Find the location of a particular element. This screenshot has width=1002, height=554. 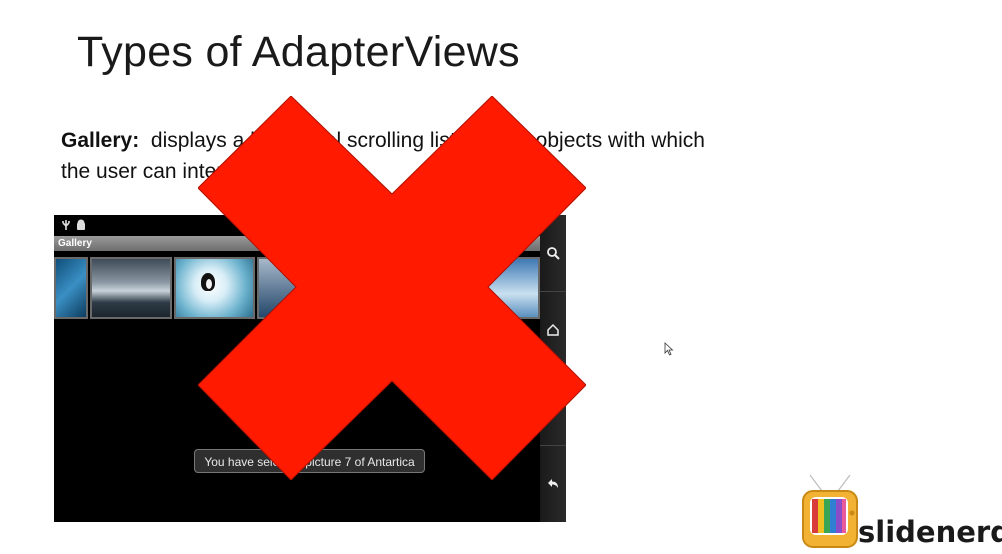

mouse-cursor-icon is located at coordinates (669, 349).